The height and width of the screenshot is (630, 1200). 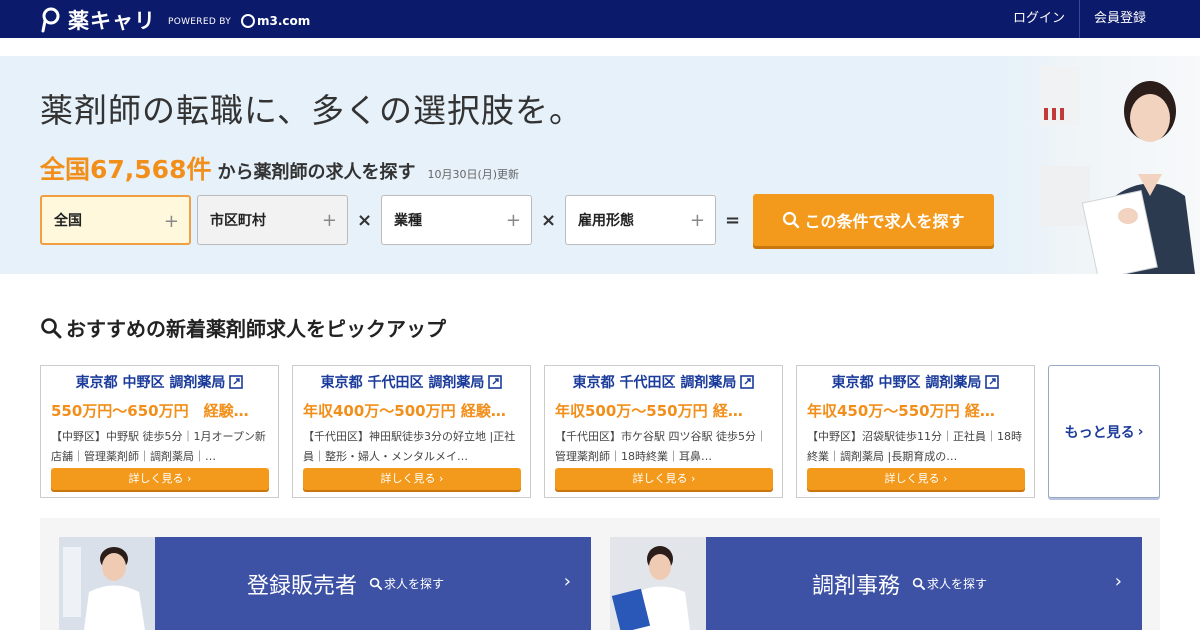 I want to click on city-label: 市区町村, so click(x=238, y=221).